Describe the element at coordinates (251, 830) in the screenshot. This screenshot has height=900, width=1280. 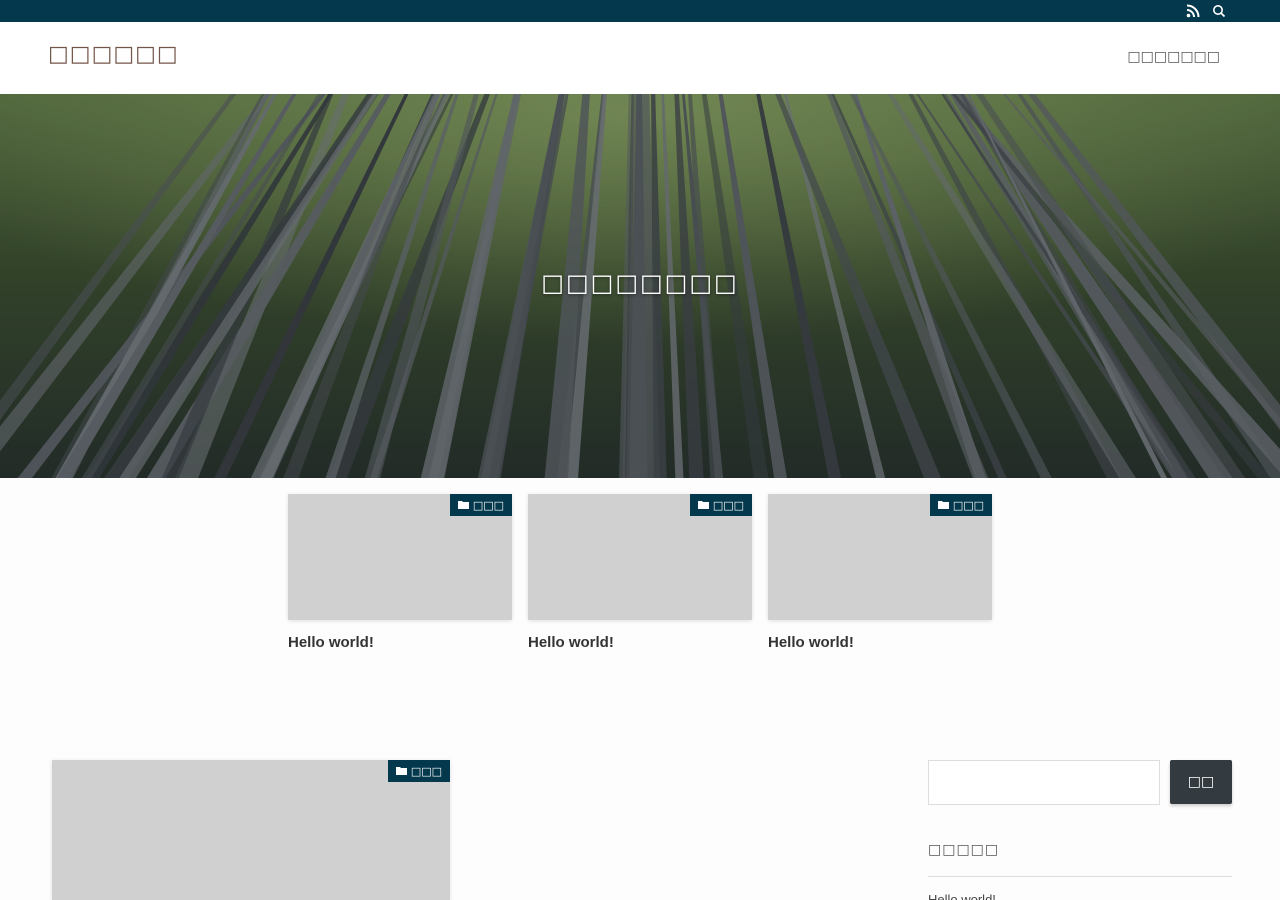
I see `post-thumbnail: □□□` at that location.